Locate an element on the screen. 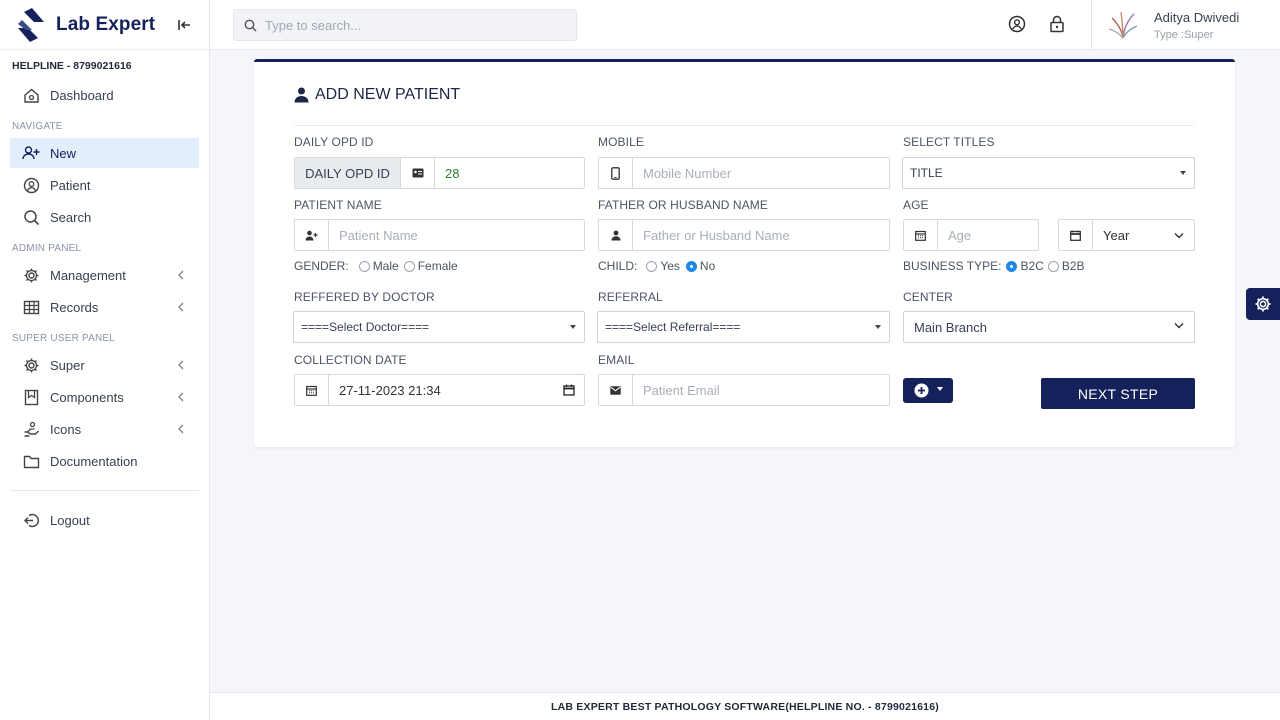 This screenshot has width=1280, height=720. daily-opd-input is located at coordinates (509, 173).